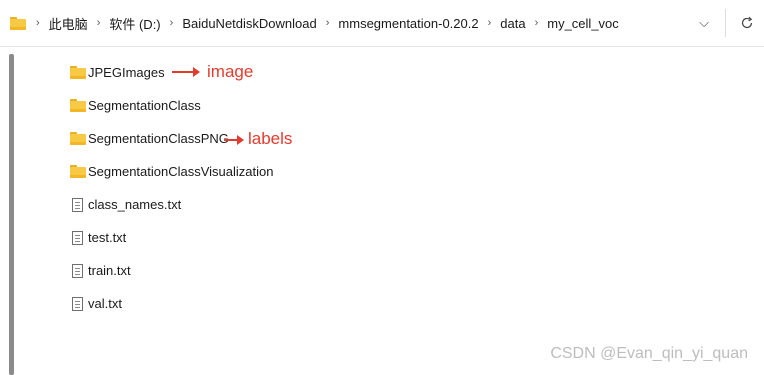  I want to click on file-name: SegmentationClass, so click(144, 105).